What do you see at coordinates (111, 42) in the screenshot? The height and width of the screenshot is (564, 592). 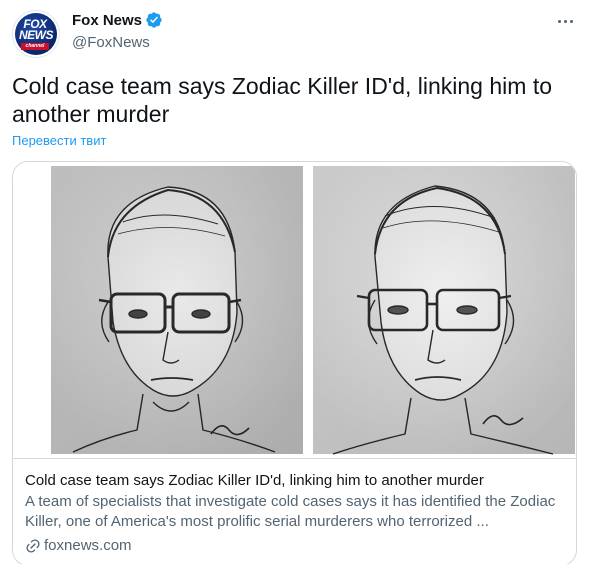 I see `handle: @FoxNews` at bounding box center [111, 42].